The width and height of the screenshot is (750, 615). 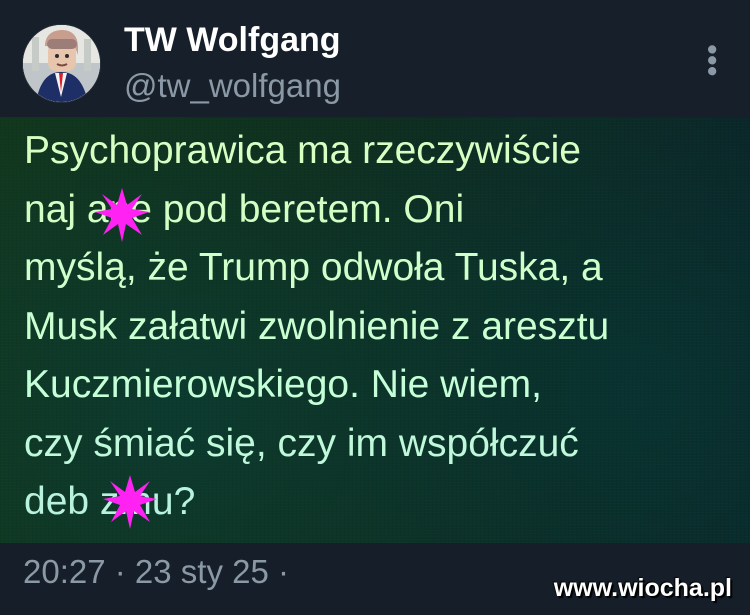 I want to click on post-line: myślą, że Trump odwoła Tuska, a, so click(x=313, y=267).